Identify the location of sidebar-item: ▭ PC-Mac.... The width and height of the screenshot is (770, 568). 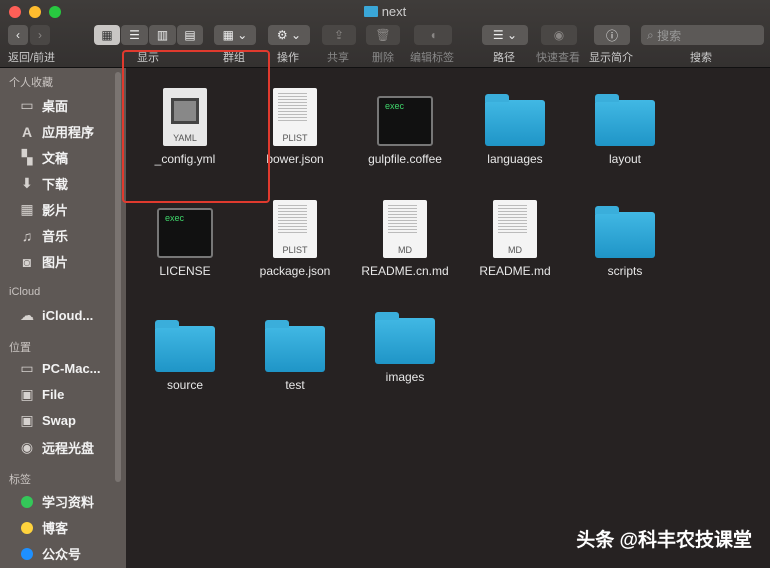
(59, 367).